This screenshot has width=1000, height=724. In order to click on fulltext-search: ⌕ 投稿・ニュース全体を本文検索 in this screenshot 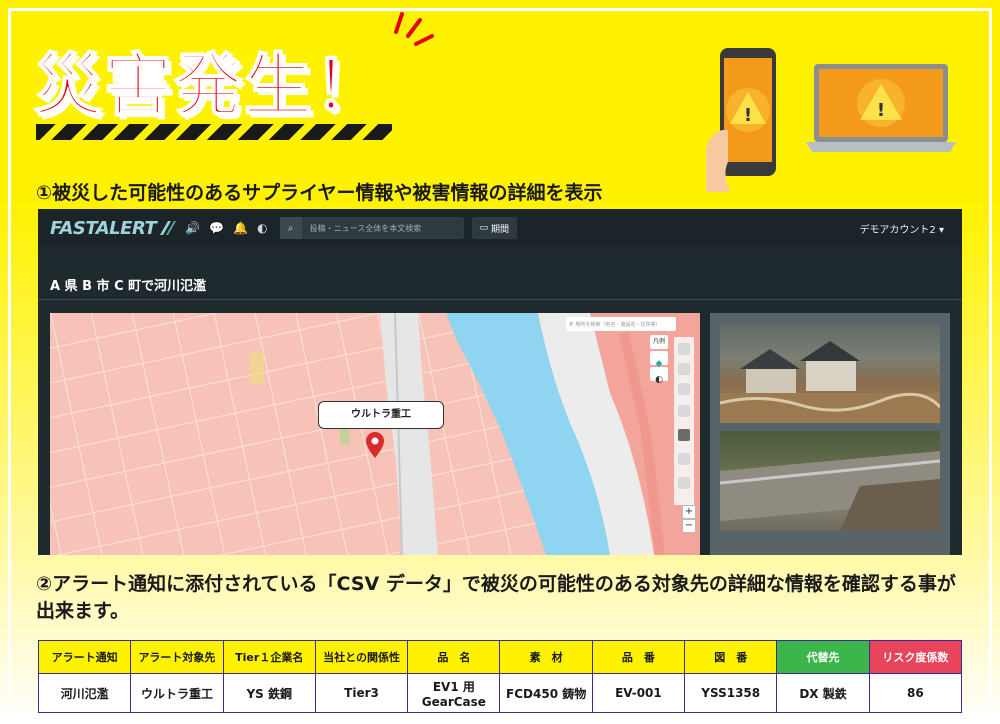, I will do `click(371, 228)`.